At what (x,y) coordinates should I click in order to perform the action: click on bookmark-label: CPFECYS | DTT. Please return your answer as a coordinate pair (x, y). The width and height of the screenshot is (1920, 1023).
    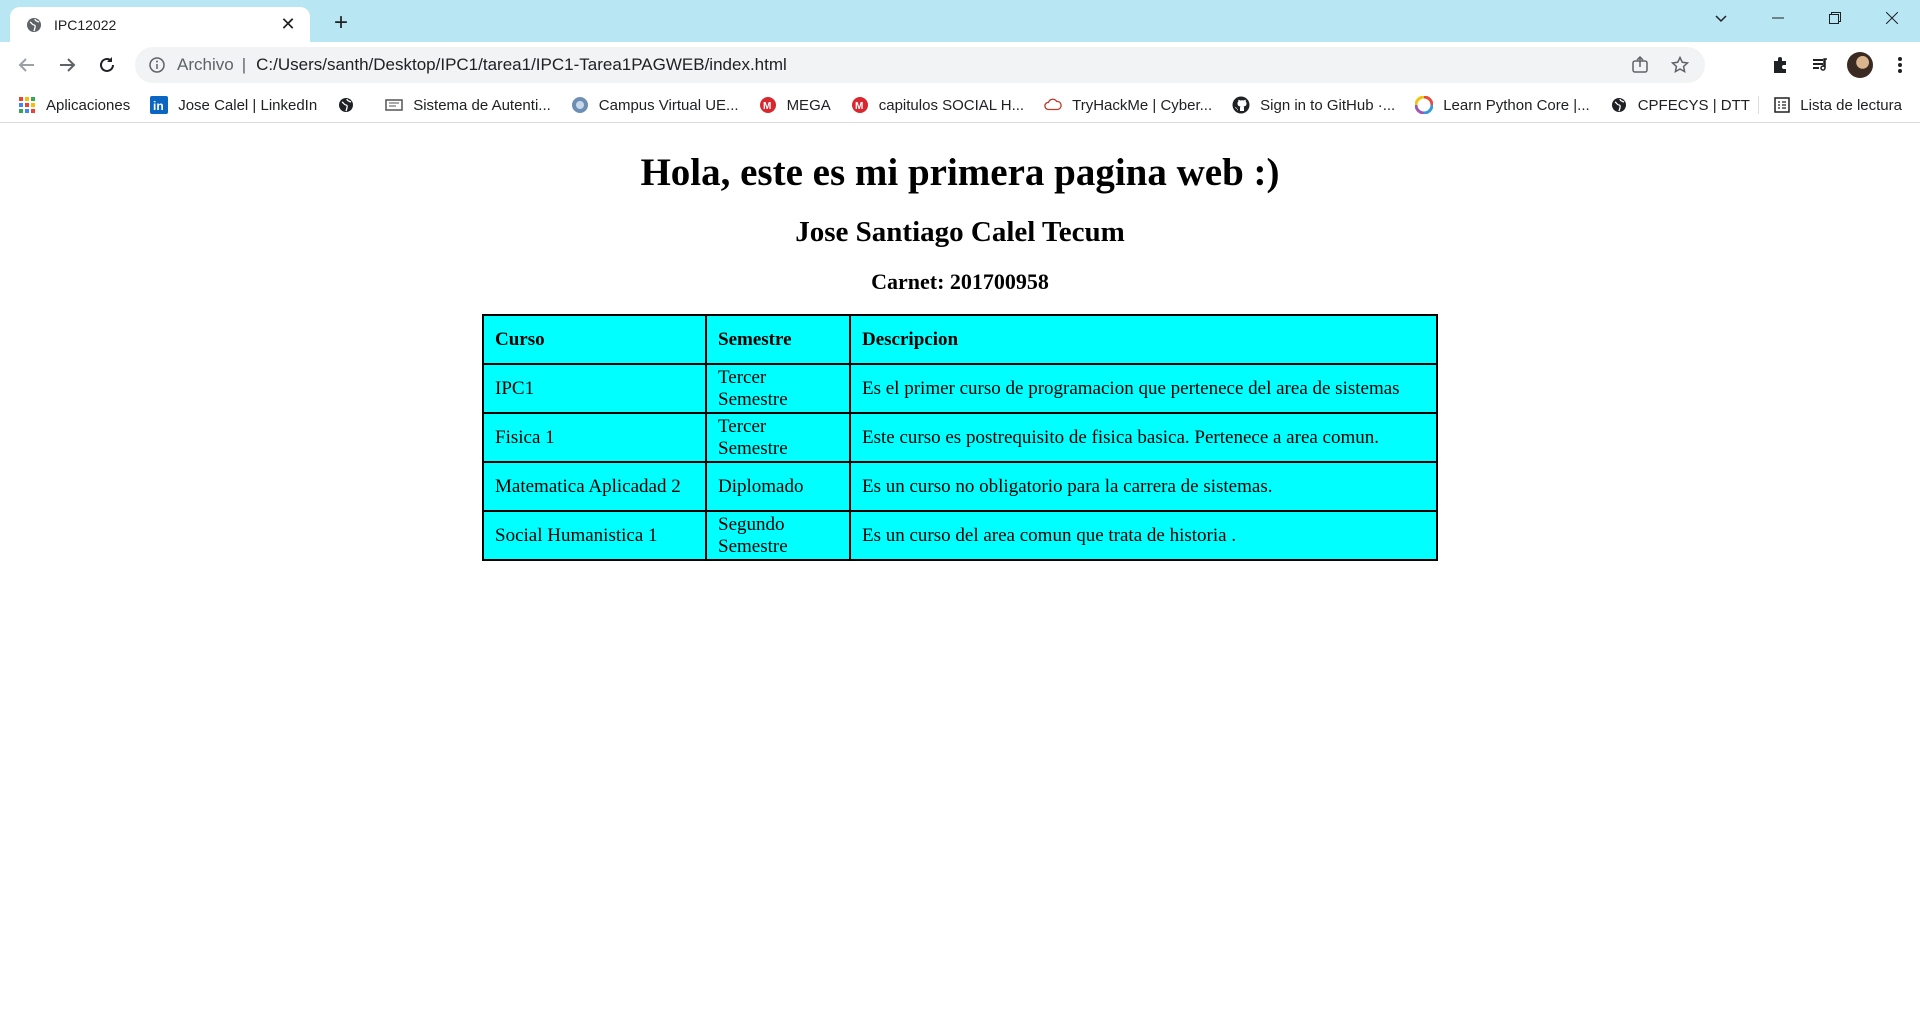
    Looking at the image, I should click on (1693, 105).